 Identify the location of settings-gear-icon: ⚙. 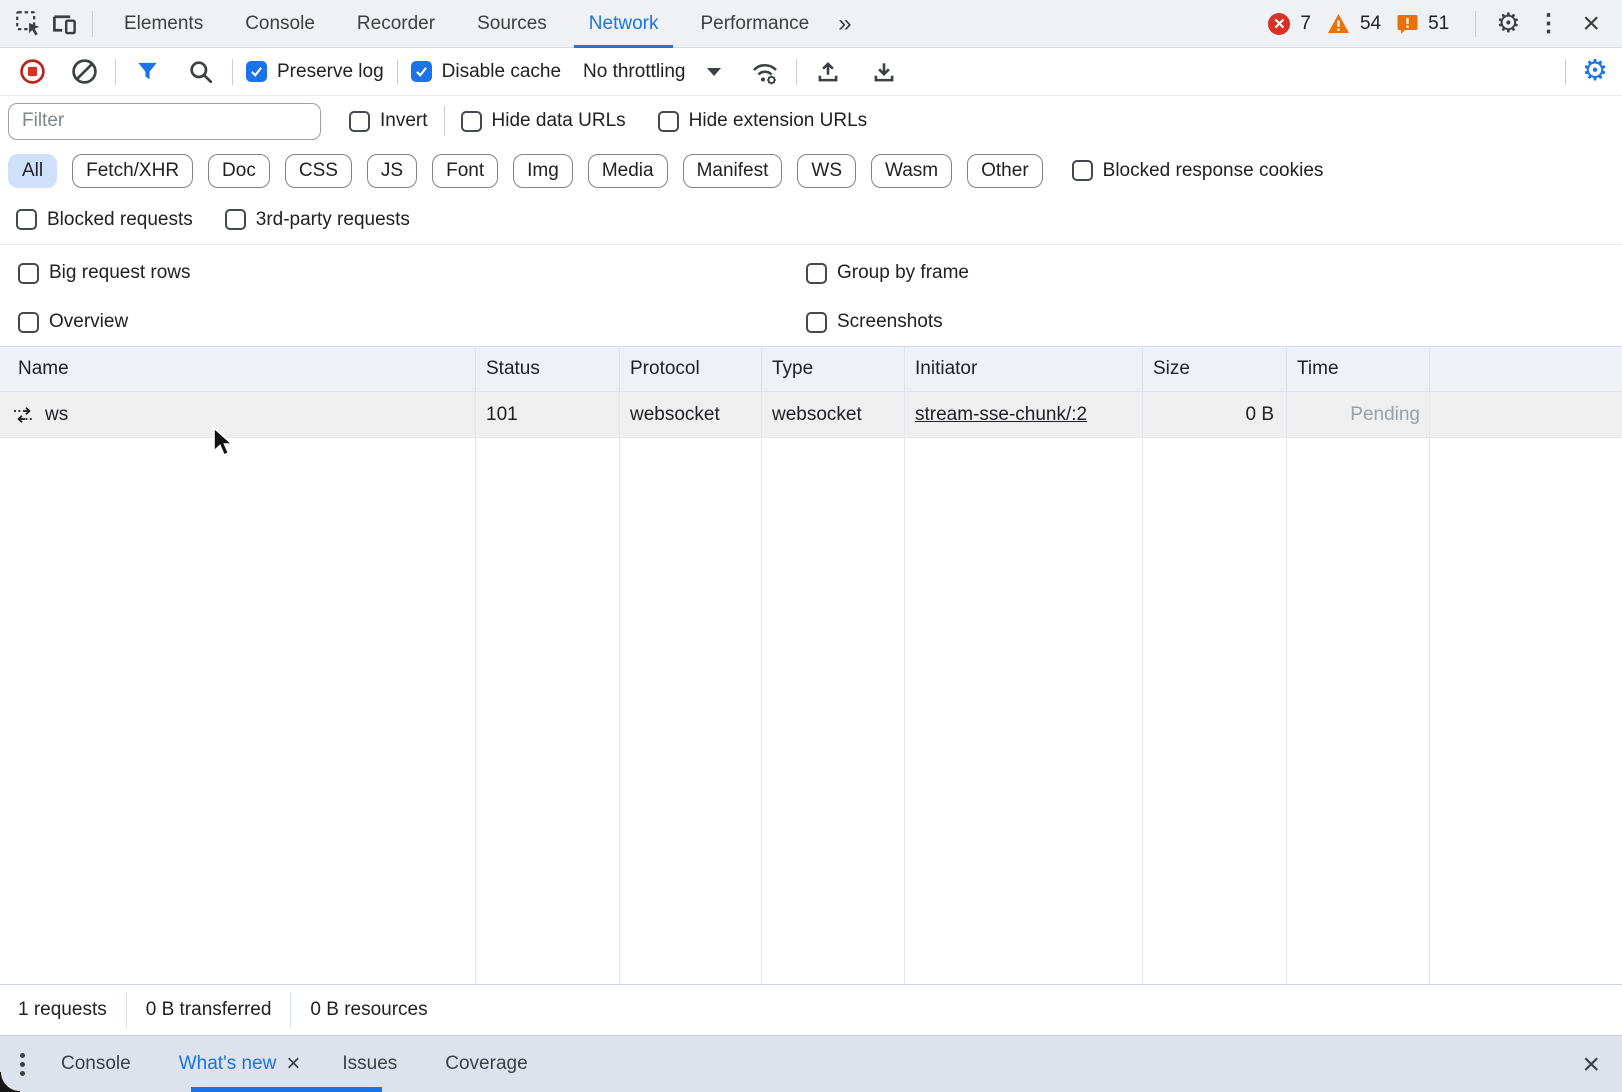
(1508, 23).